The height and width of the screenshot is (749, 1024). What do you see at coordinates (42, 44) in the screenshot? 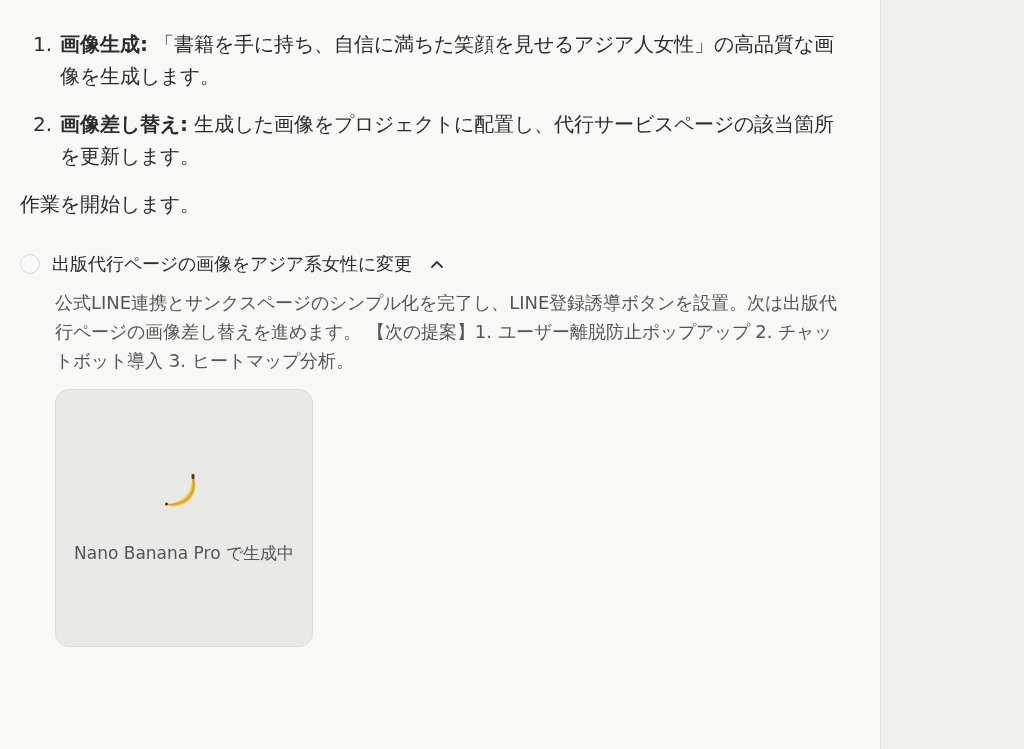
I see `list-number: 1.` at bounding box center [42, 44].